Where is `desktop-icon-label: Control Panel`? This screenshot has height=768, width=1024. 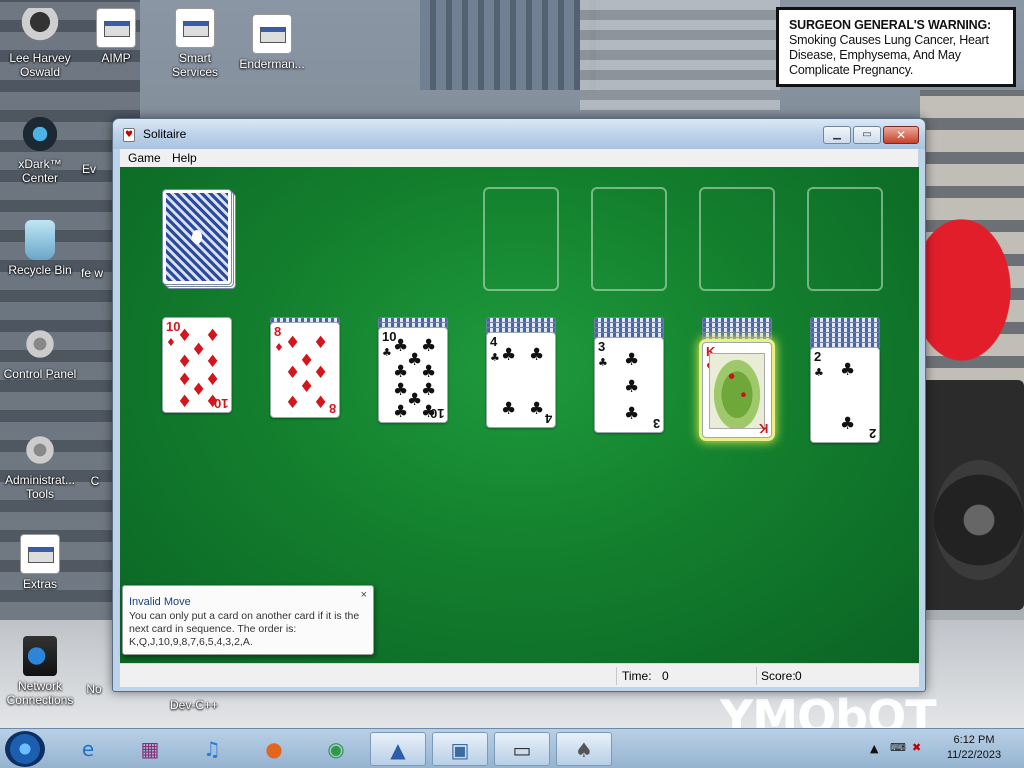
desktop-icon-label: Control Panel is located at coordinates (40, 374).